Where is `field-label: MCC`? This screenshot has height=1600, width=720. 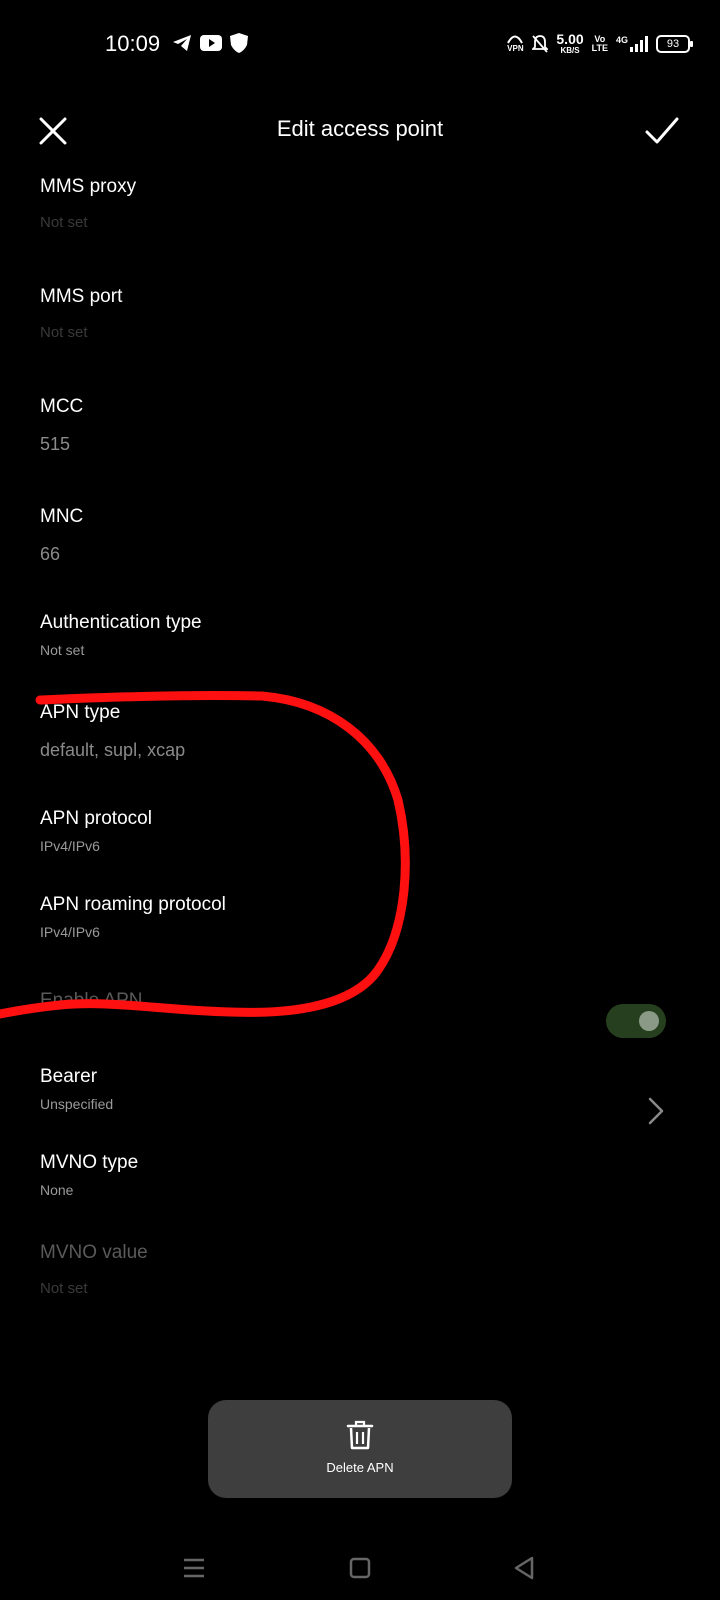 field-label: MCC is located at coordinates (62, 406).